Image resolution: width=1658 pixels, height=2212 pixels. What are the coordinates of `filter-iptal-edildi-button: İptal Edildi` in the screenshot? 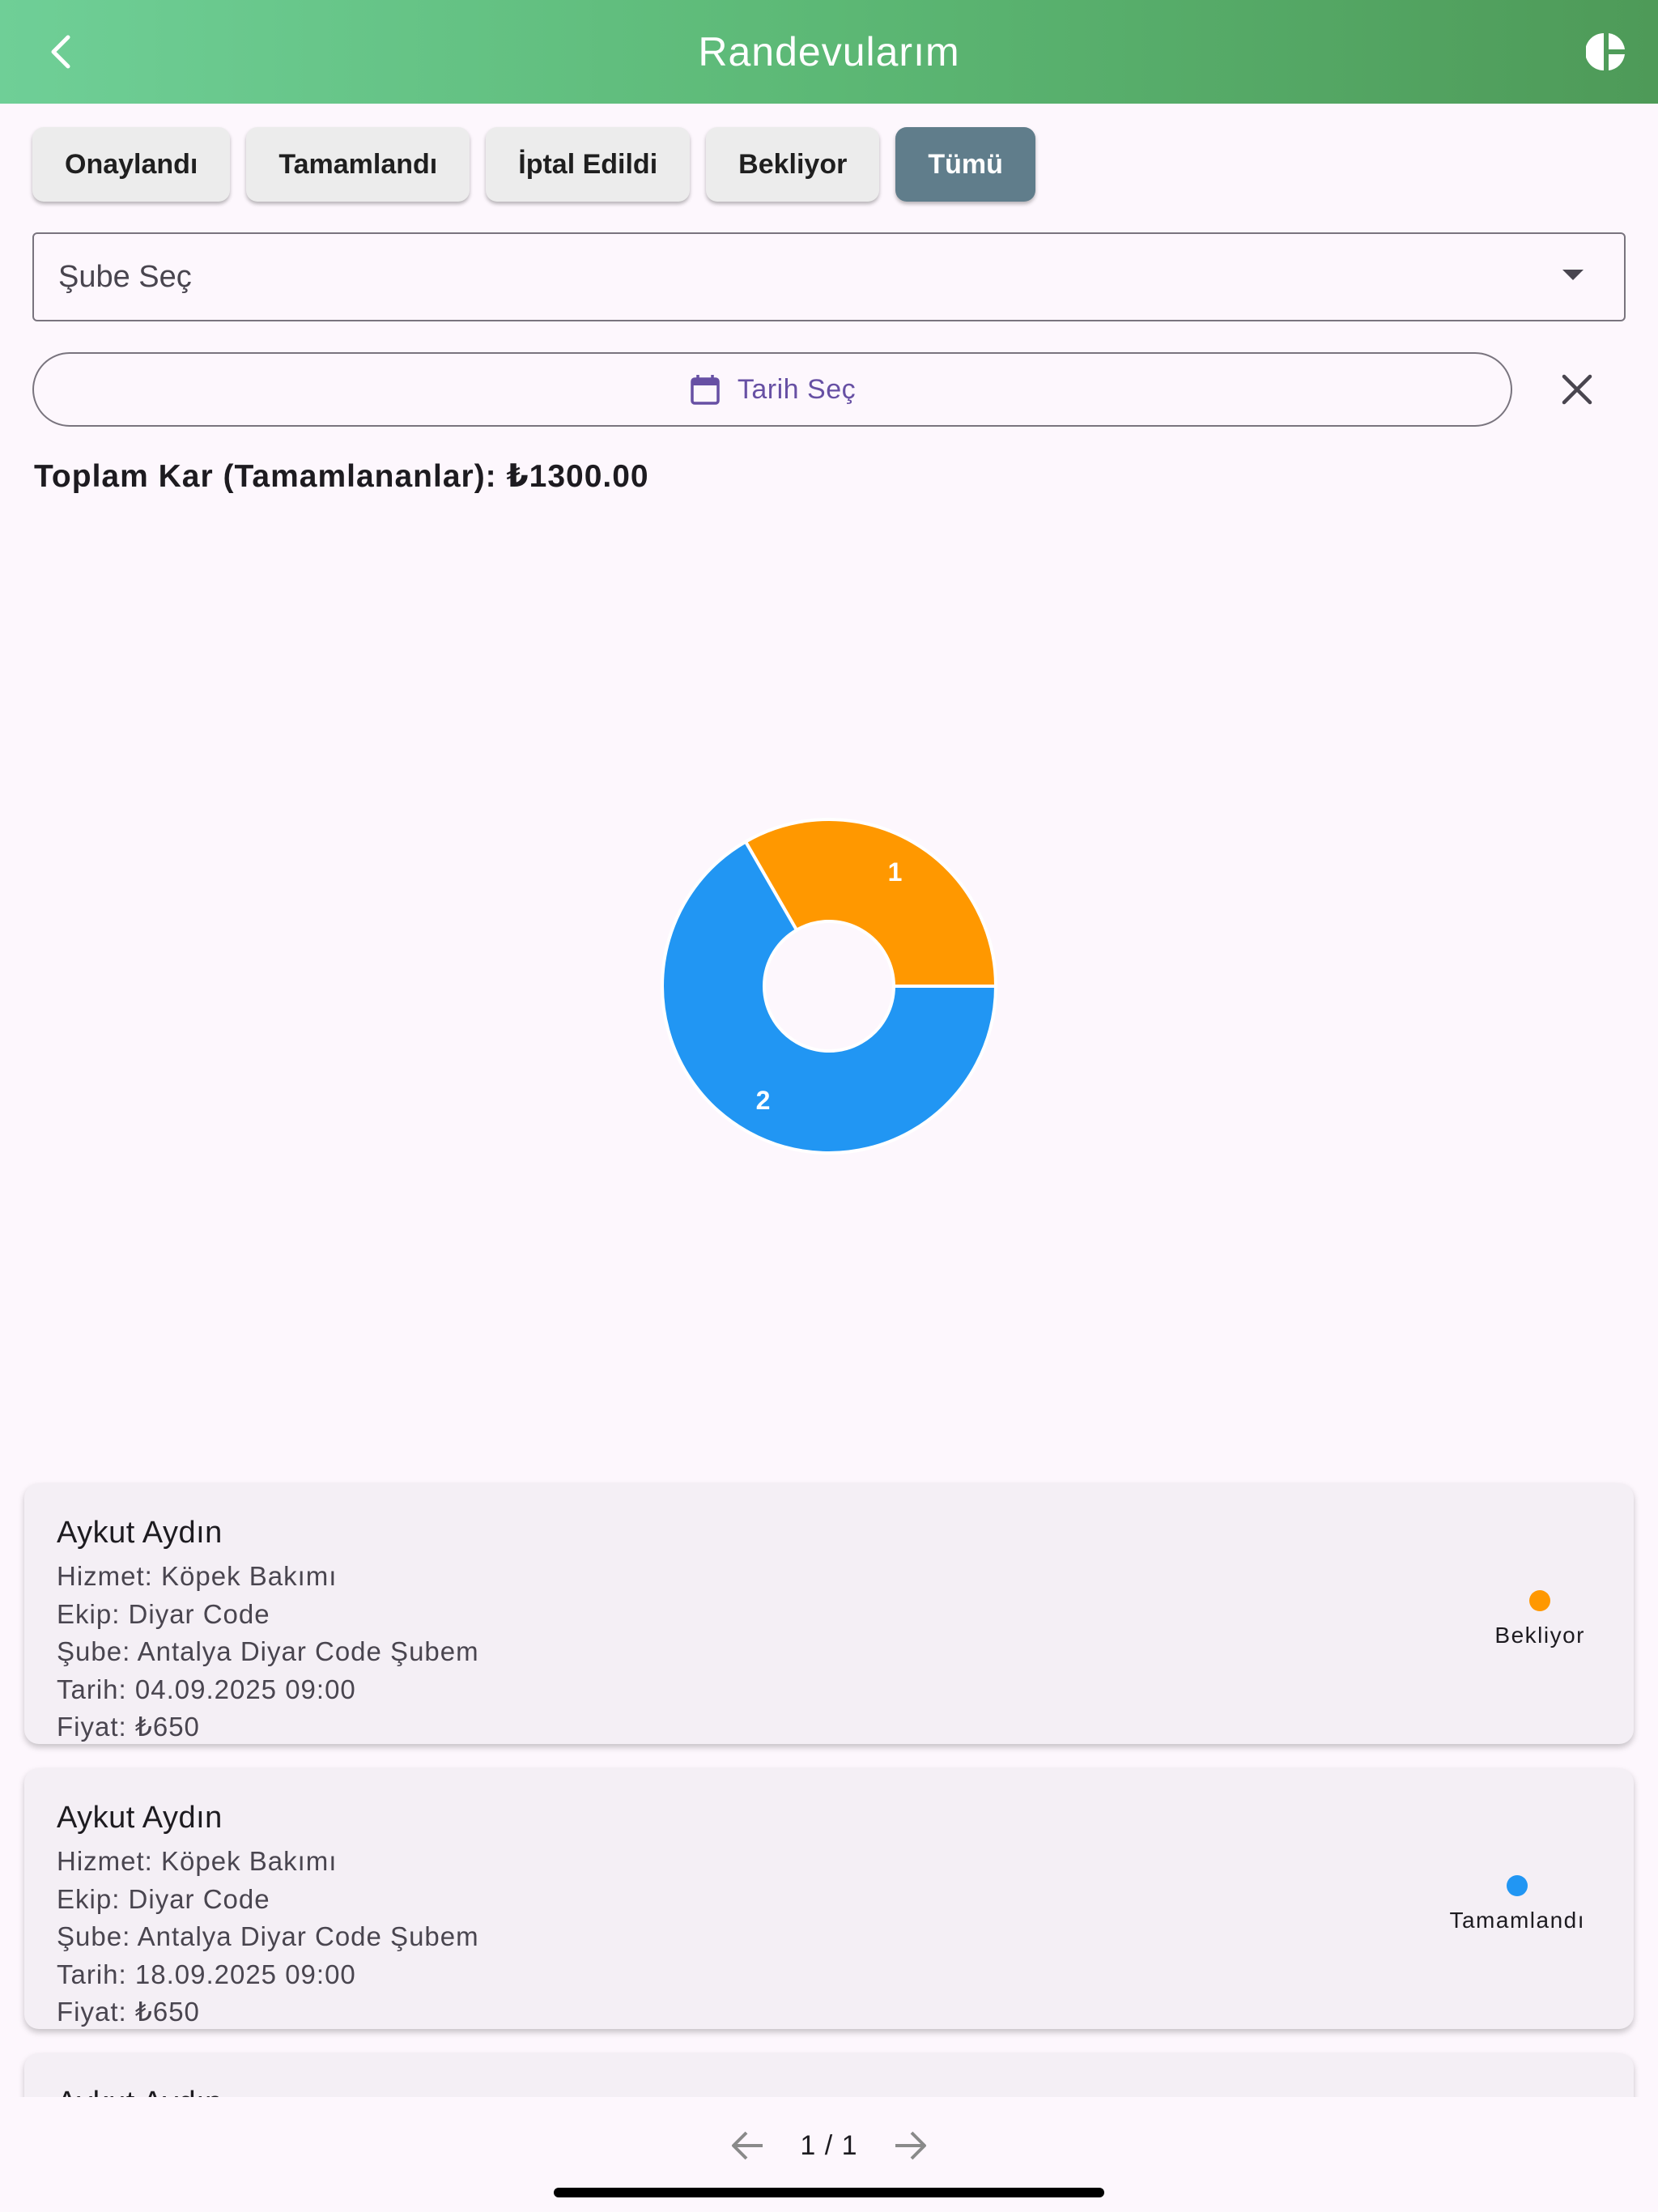 It's located at (588, 164).